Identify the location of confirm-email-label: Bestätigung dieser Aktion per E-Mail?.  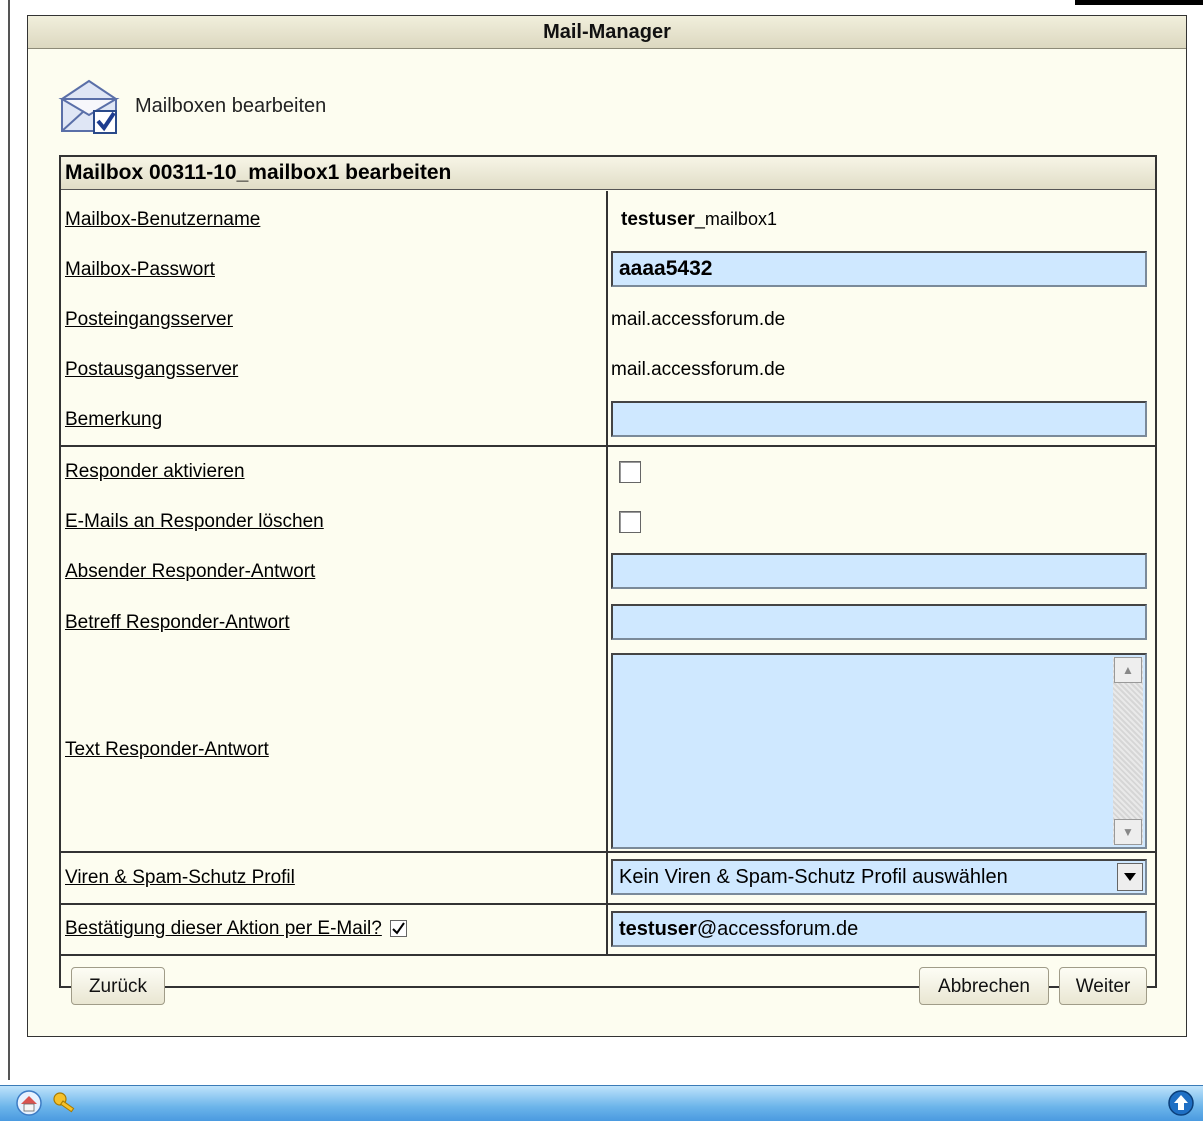
(236, 929).